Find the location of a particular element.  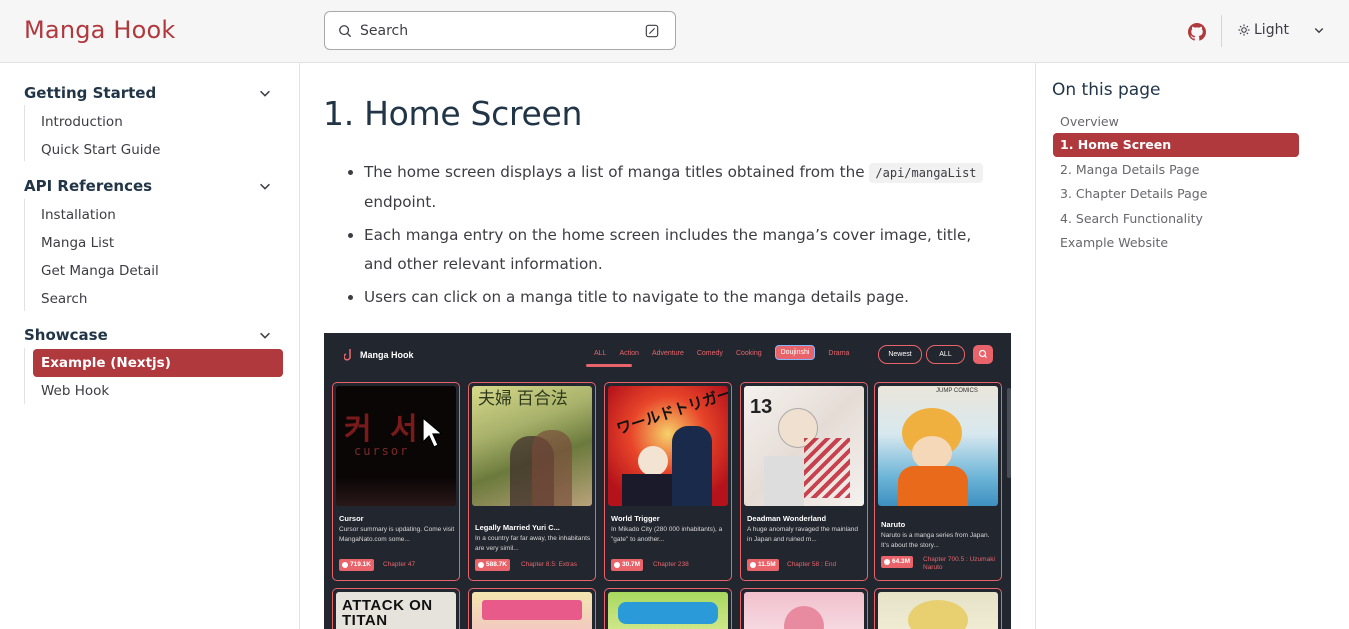

header-divider is located at coordinates (1221, 31).